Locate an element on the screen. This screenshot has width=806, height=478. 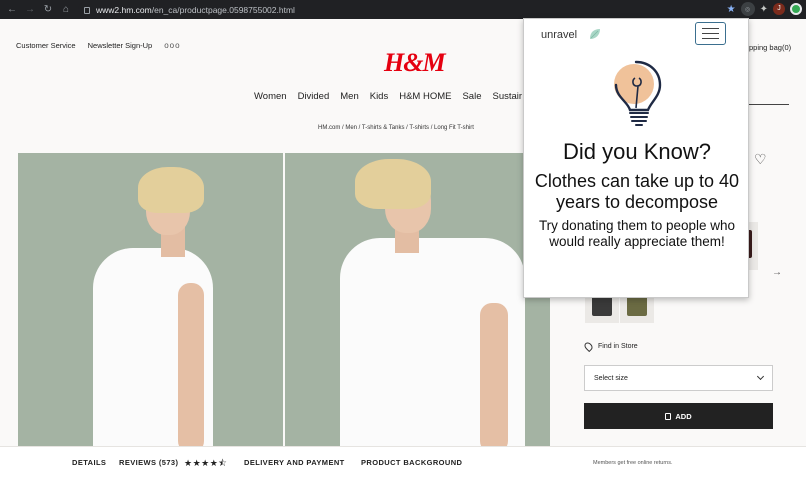
more-icon: ooo is located at coordinates (172, 45).